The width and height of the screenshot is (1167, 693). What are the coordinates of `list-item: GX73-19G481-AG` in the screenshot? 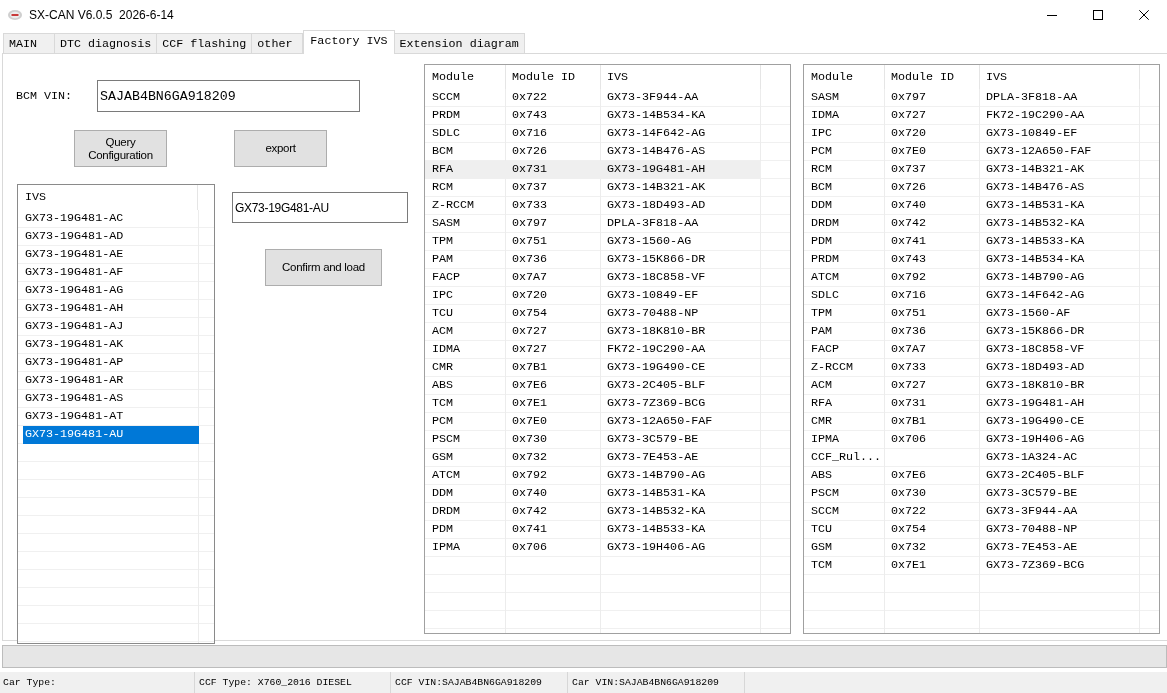 It's located at (111, 291).